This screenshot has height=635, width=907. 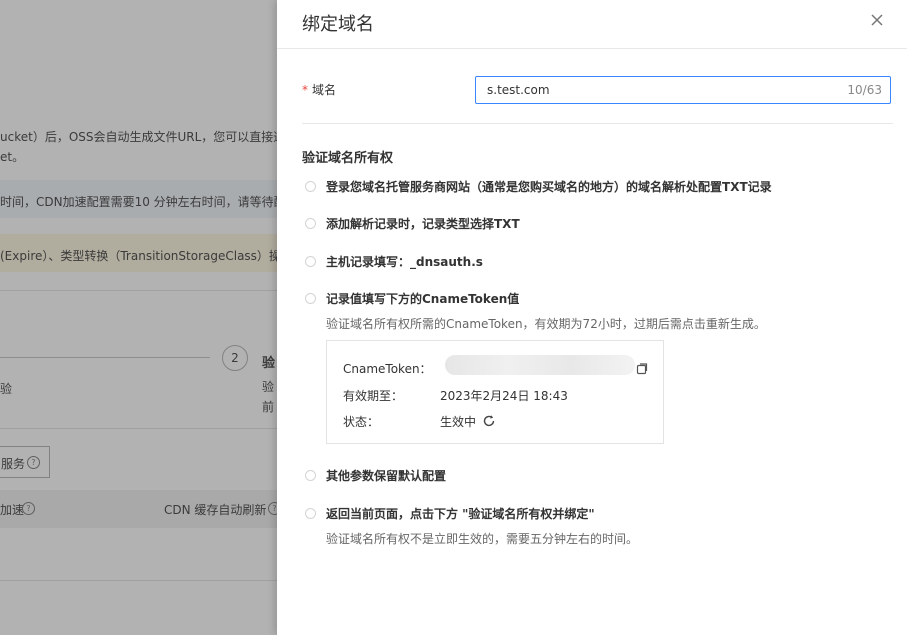 What do you see at coordinates (549, 187) in the screenshot?
I see `step-text: 登录您域名托管服务商网站（通常是您购买域名的地方）的域名解析处配置TXT记录` at bounding box center [549, 187].